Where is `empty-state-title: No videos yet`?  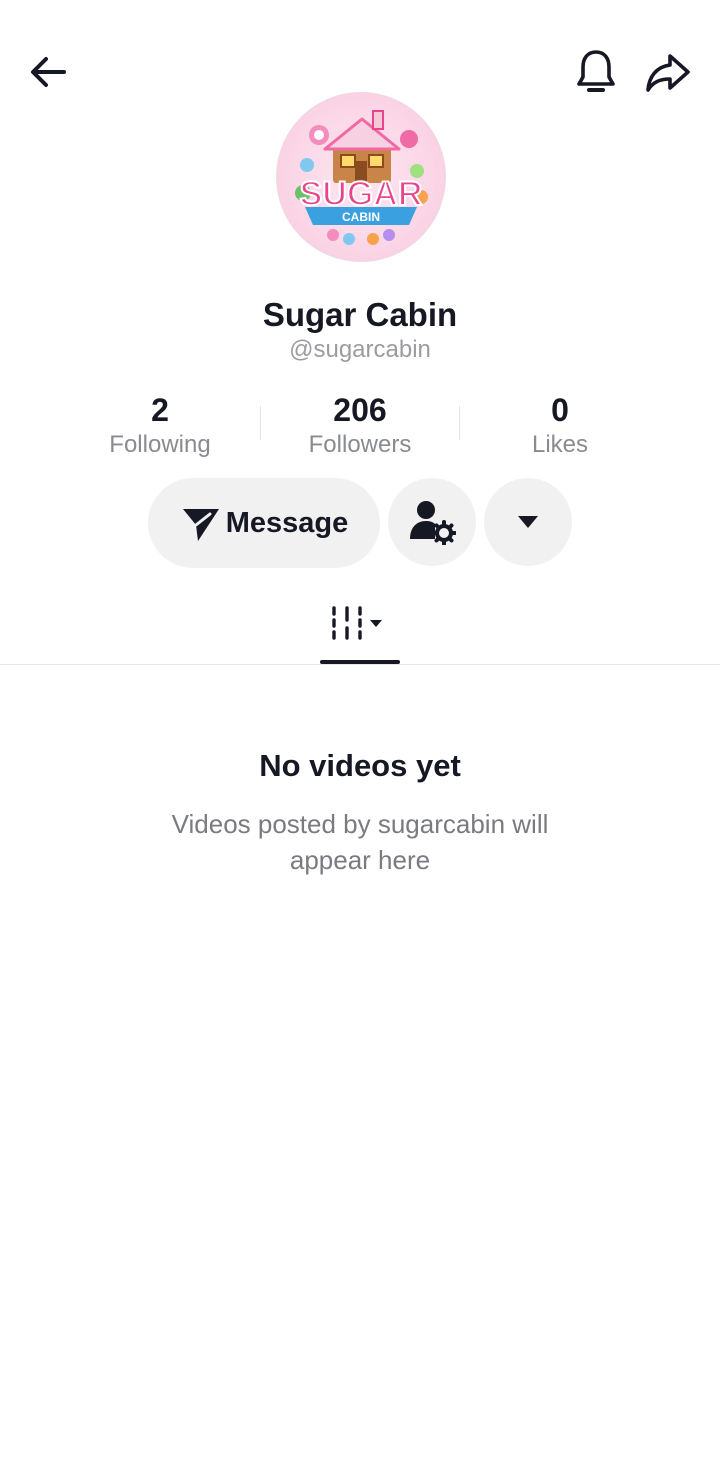
empty-state-title: No videos yet is located at coordinates (360, 765).